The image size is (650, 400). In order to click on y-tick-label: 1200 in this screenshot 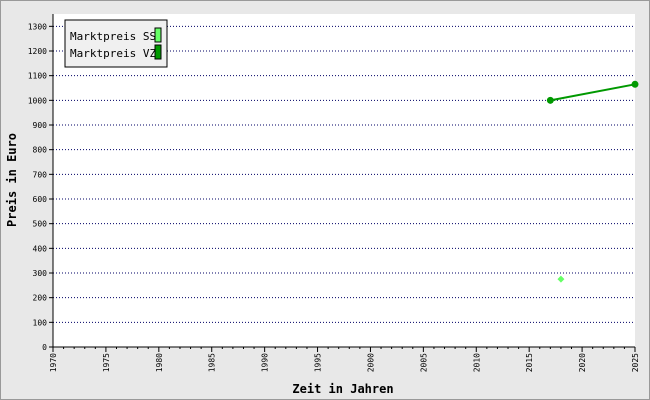, I will do `click(37, 51)`.